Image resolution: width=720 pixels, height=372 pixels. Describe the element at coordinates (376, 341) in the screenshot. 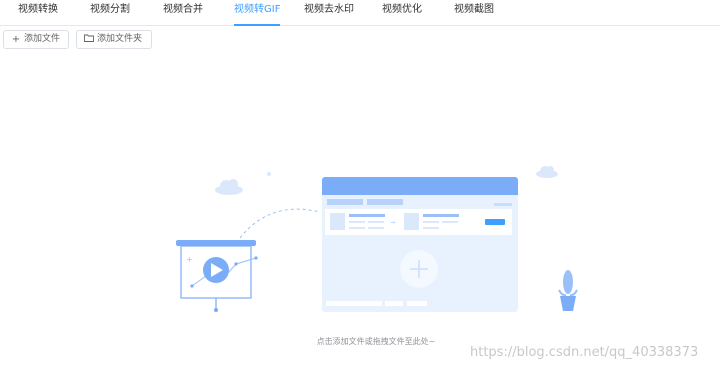

I see `dropzone-hint: 点击添加文件或拖拽文件至此处~` at that location.